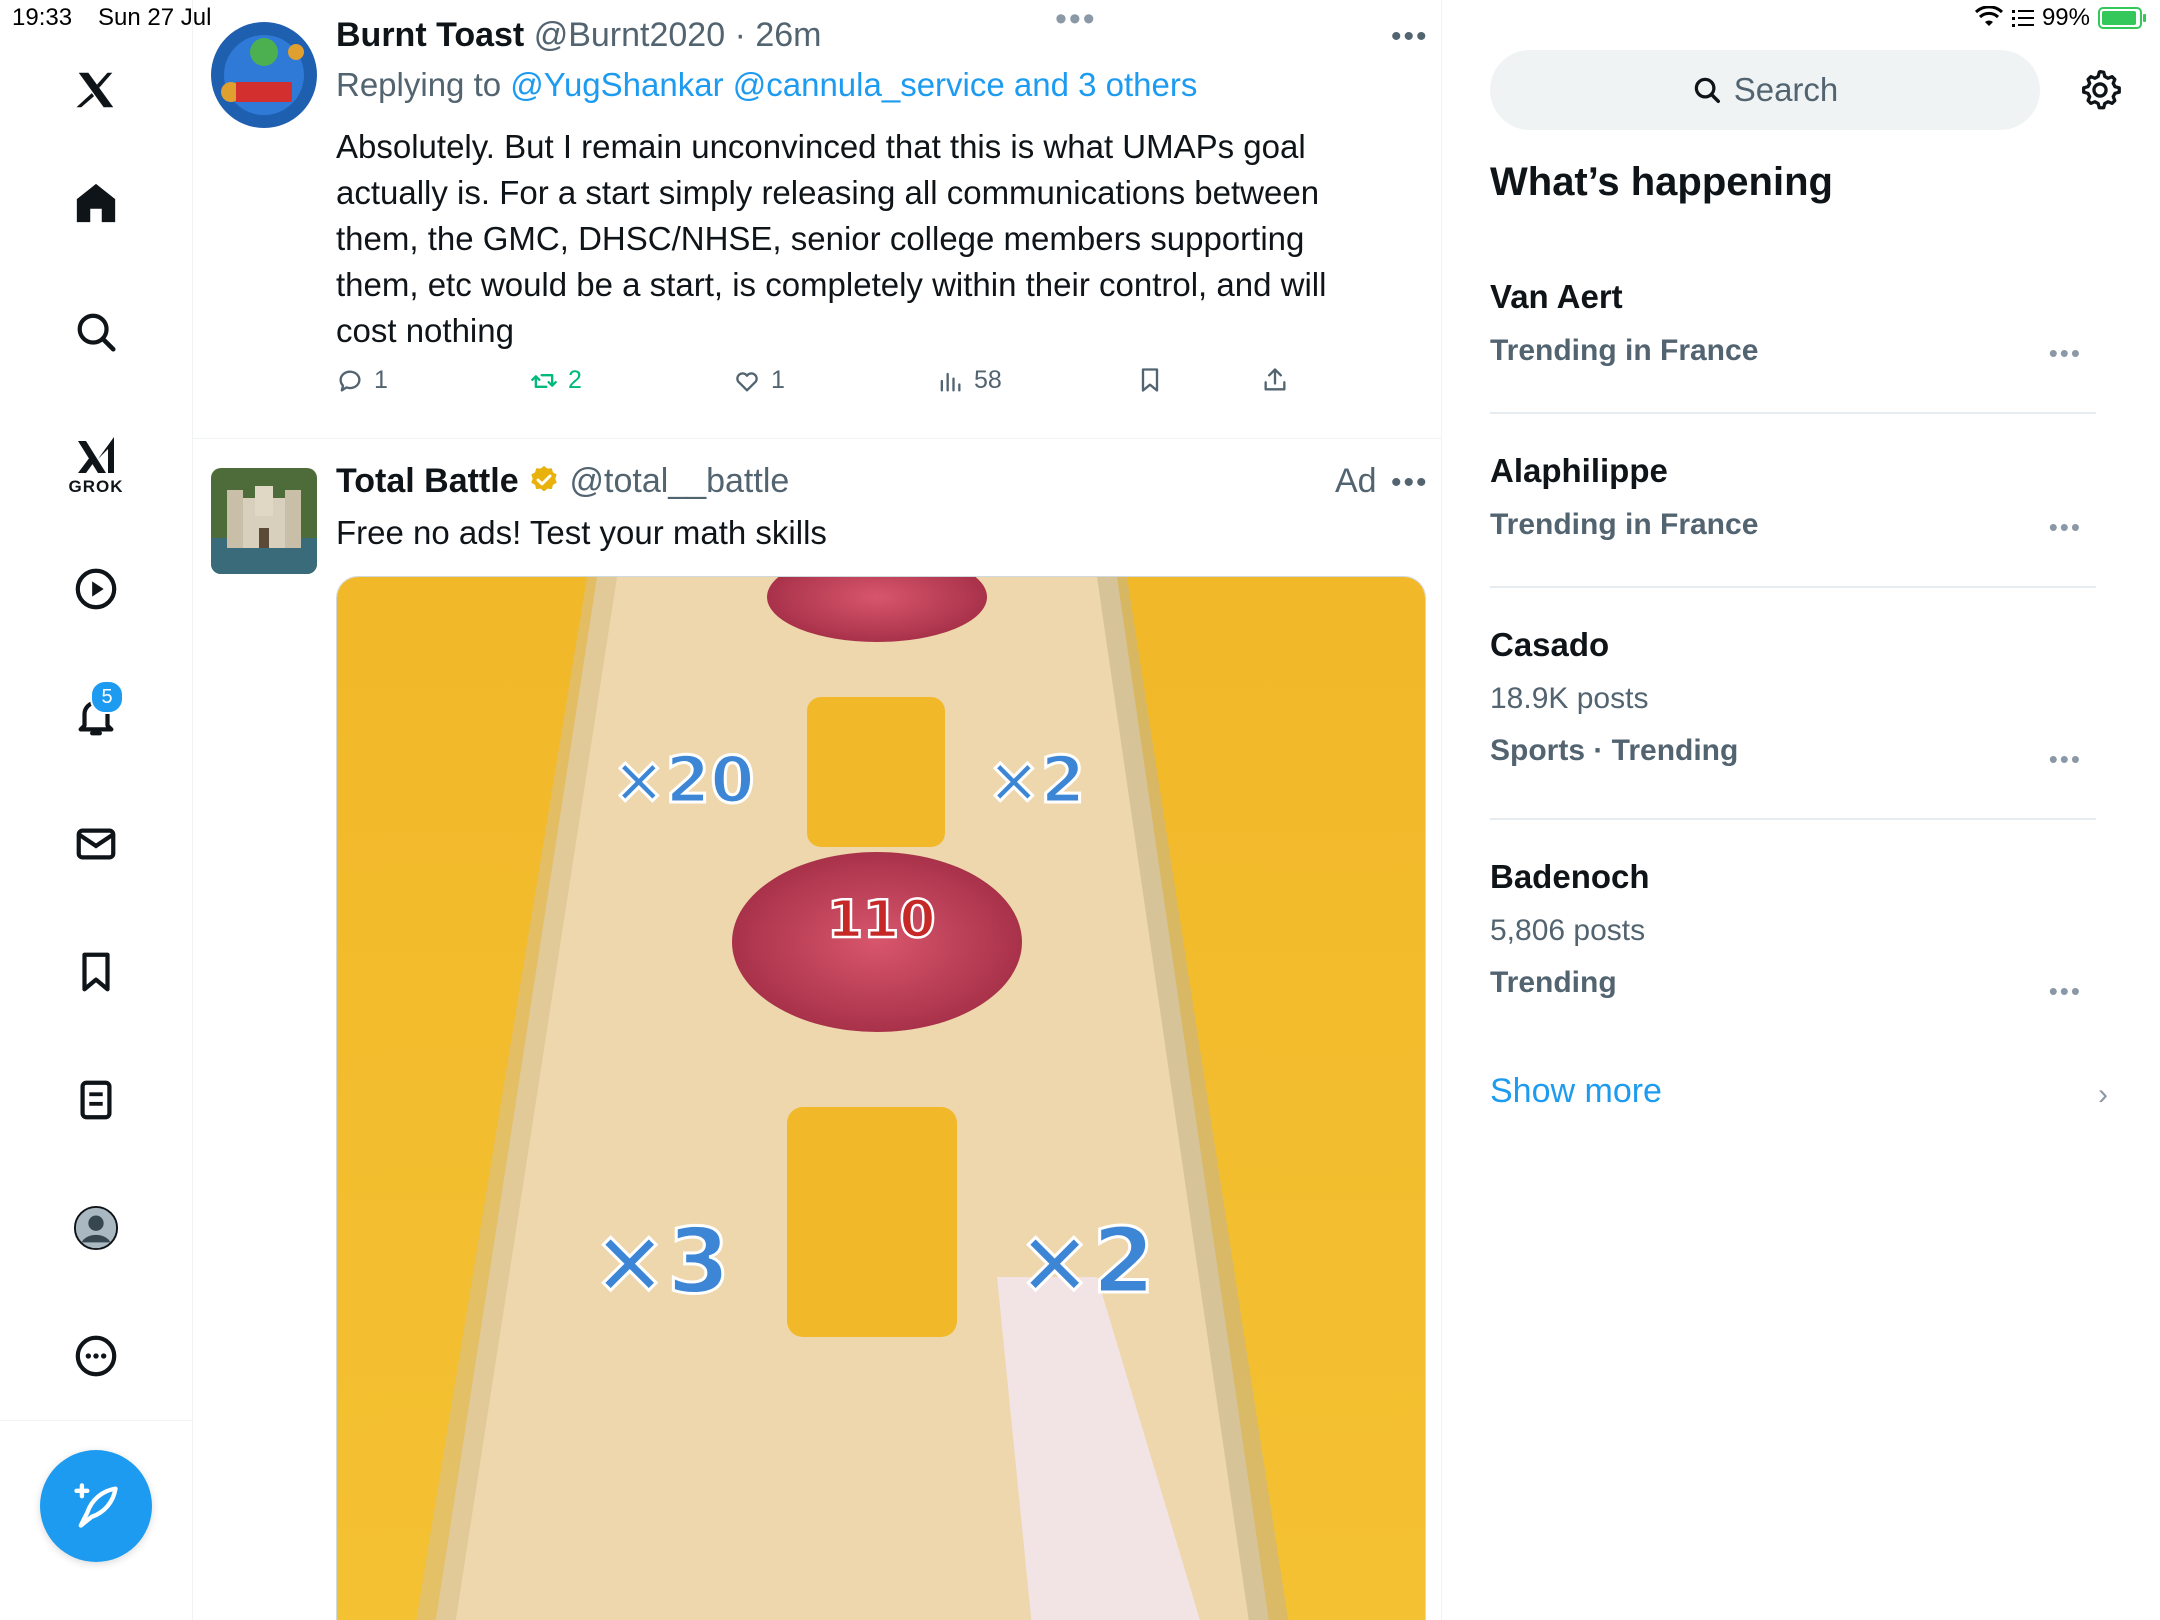 The height and width of the screenshot is (1620, 2160). Describe the element at coordinates (1570, 876) in the screenshot. I see `trend-name: Badenoch` at that location.